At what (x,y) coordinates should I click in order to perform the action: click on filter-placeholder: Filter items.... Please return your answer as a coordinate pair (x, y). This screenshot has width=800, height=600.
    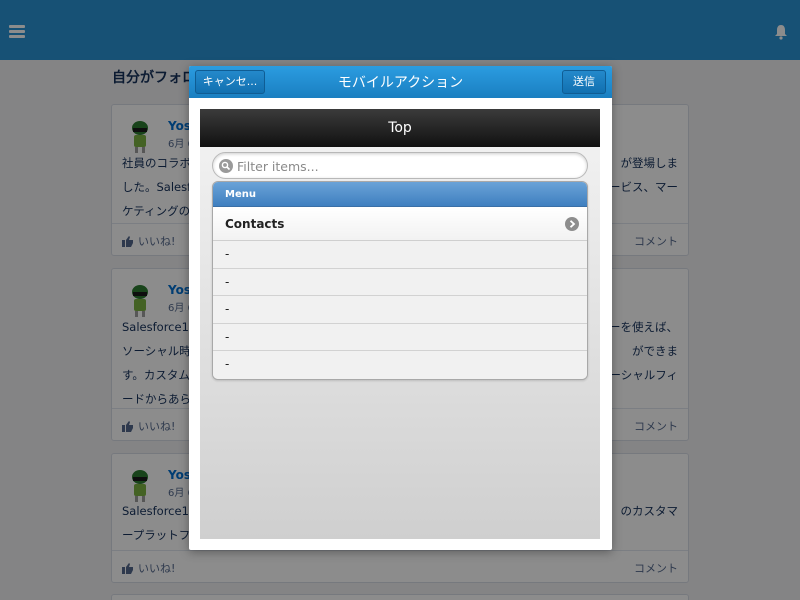
    Looking at the image, I should click on (278, 166).